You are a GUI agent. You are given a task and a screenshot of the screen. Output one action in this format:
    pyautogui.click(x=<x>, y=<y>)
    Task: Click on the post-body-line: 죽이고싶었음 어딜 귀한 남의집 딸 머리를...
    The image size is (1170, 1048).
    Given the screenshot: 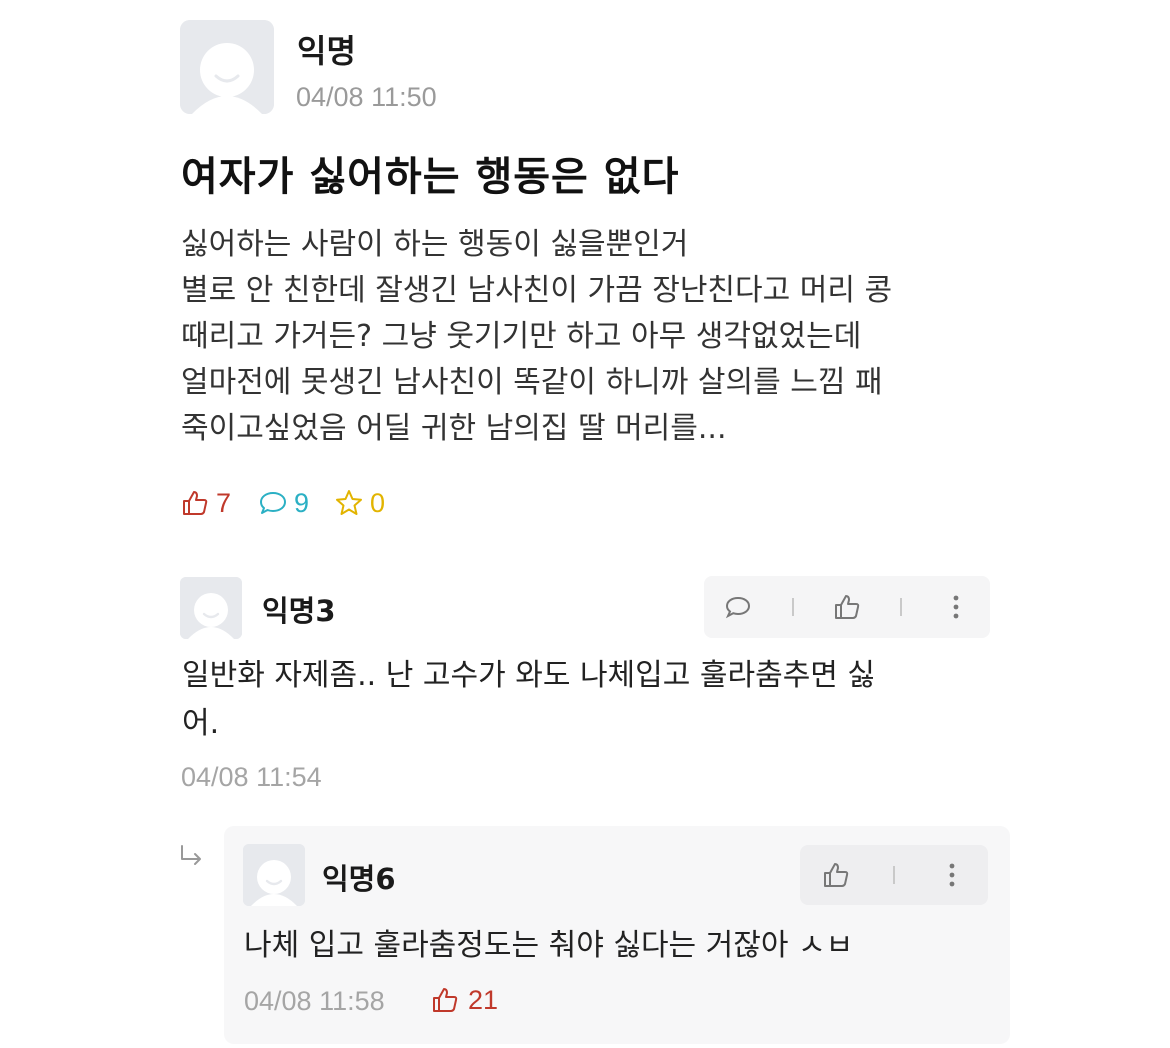 What is the action you would take?
    pyautogui.click(x=454, y=428)
    